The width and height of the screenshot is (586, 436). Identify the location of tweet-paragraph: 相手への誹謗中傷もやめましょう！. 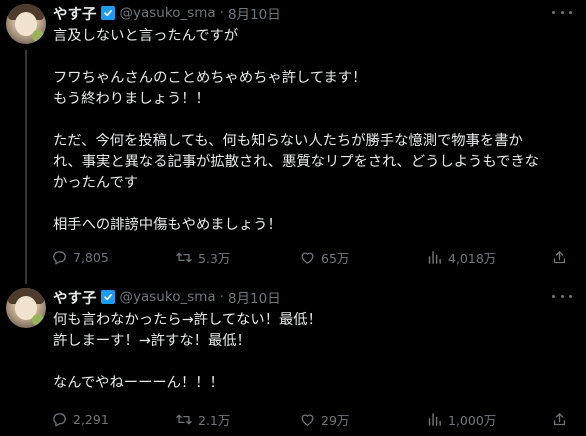
(315, 225).